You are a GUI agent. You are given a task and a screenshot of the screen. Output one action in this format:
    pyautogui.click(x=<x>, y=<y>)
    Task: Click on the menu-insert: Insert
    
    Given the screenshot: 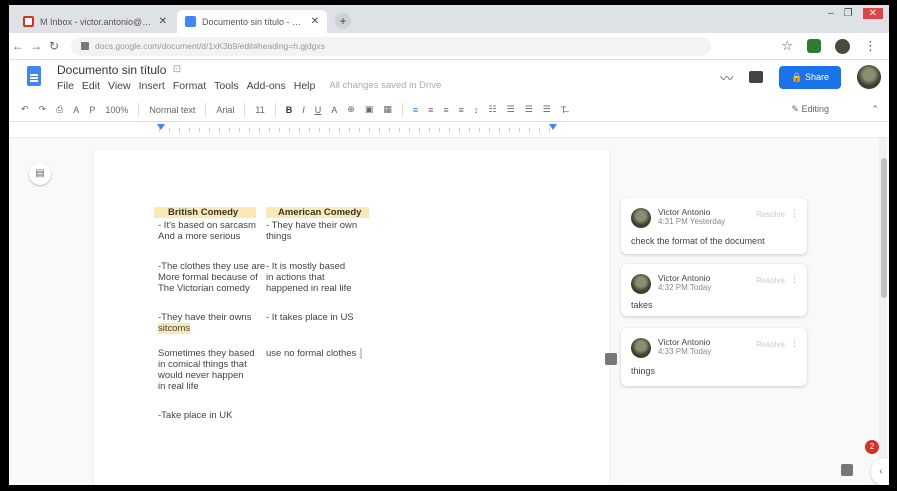 What is the action you would take?
    pyautogui.click(x=152, y=86)
    